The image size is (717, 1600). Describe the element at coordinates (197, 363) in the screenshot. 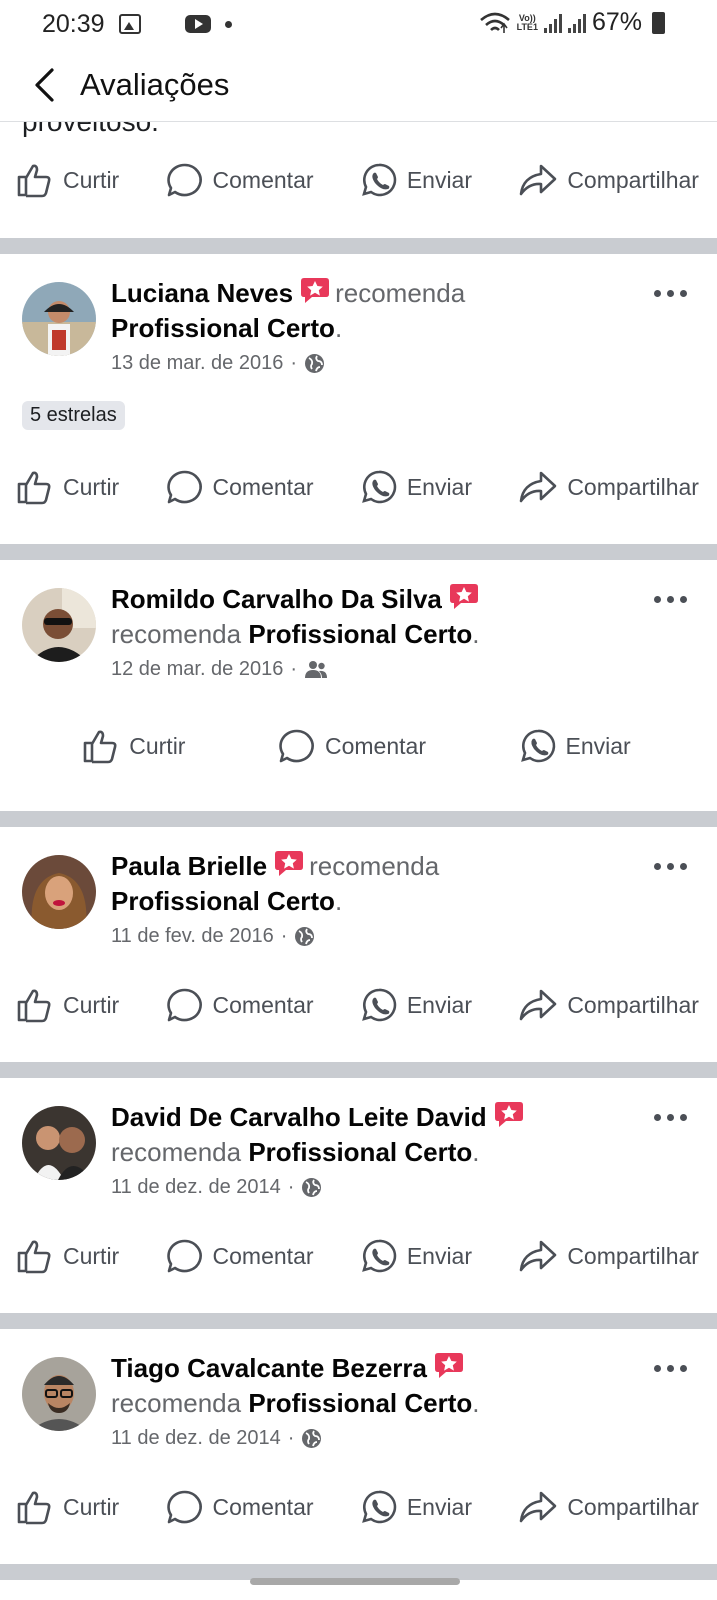

I see `post-date: 13 de mar. de 2016` at that location.